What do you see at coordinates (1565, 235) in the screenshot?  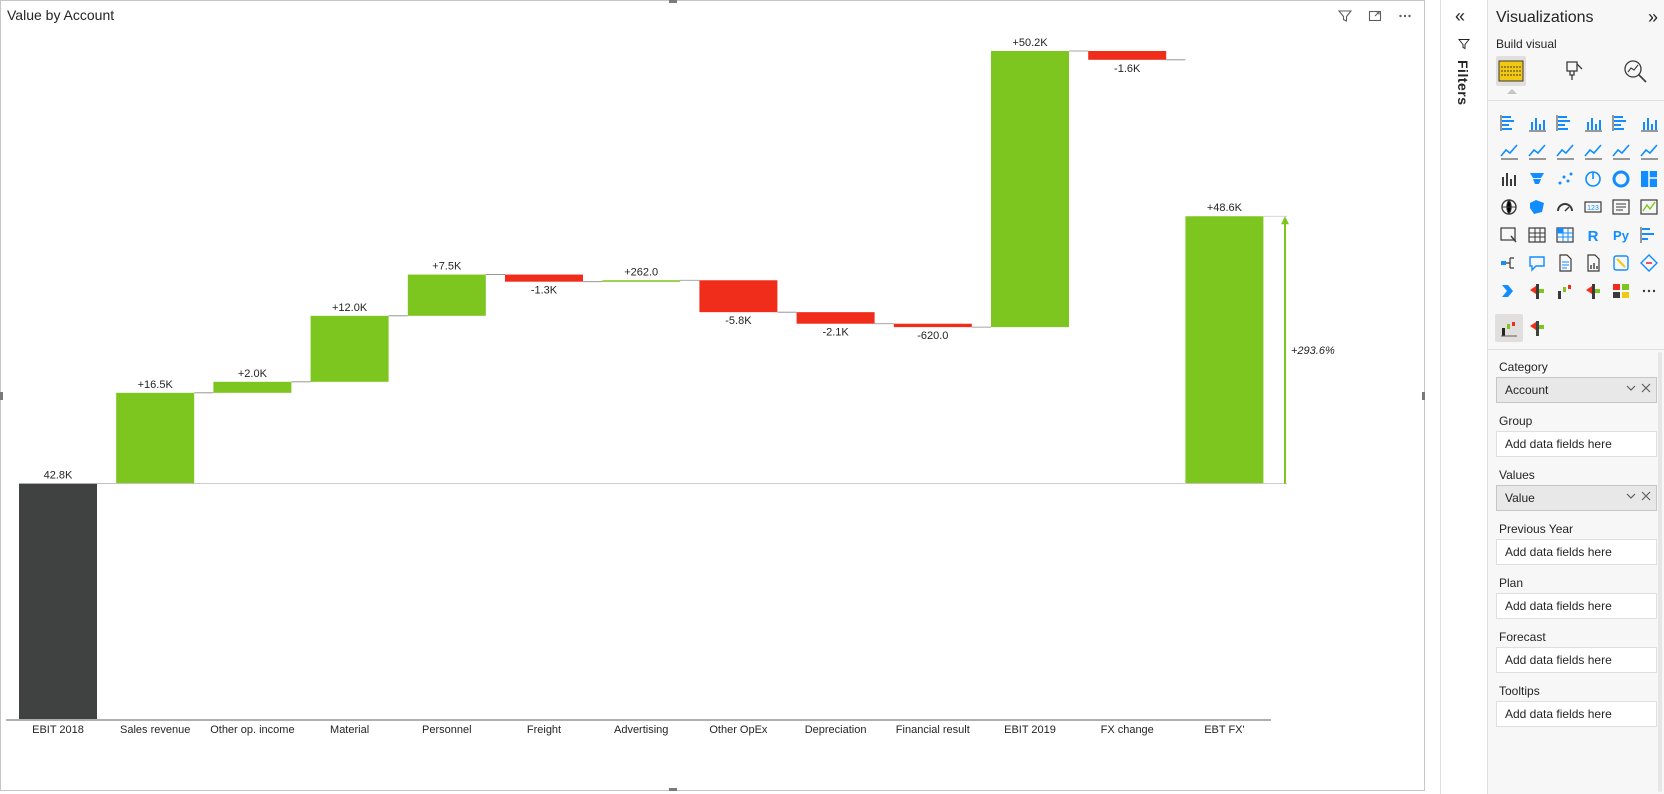 I see `matrix-icon` at bounding box center [1565, 235].